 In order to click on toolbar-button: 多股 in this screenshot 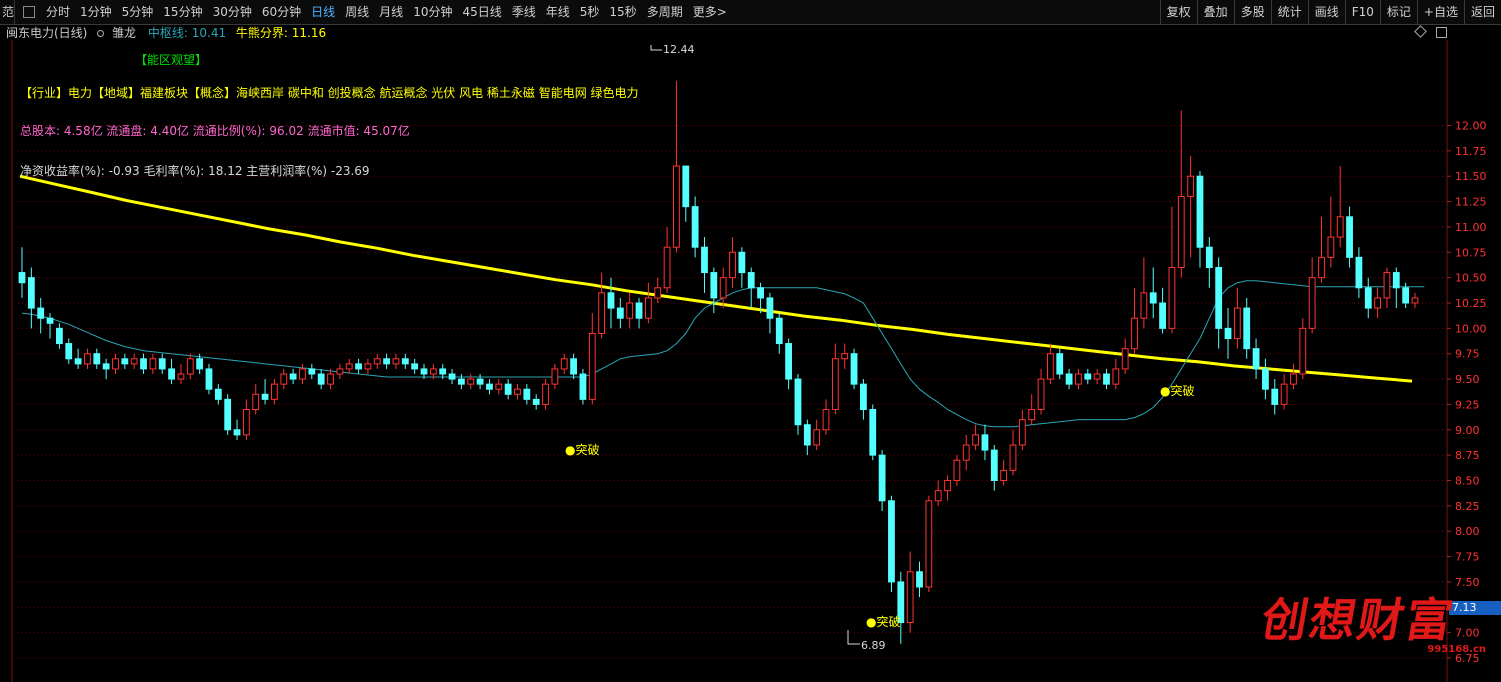, I will do `click(1252, 12)`.